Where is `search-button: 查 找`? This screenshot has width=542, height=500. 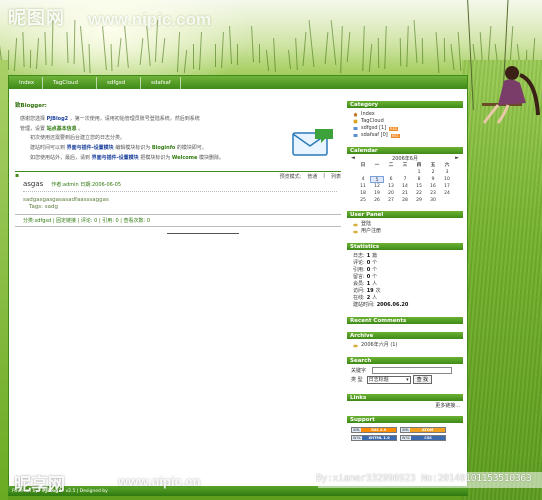
search-button: 查 找 is located at coordinates (422, 379).